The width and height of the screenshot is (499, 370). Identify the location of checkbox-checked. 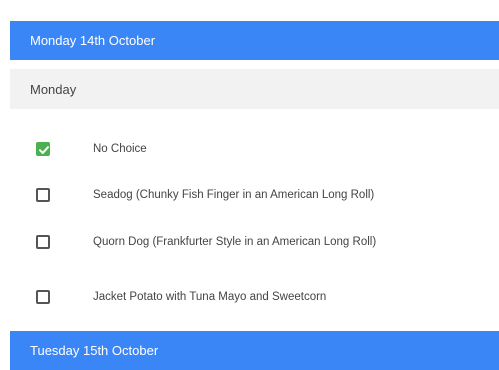
(43, 149).